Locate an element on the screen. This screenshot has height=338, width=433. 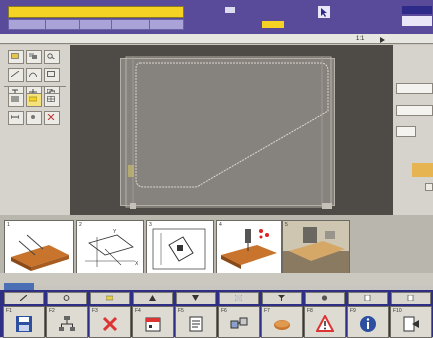
thumbnail-number: 1 is located at coordinates (8, 225).